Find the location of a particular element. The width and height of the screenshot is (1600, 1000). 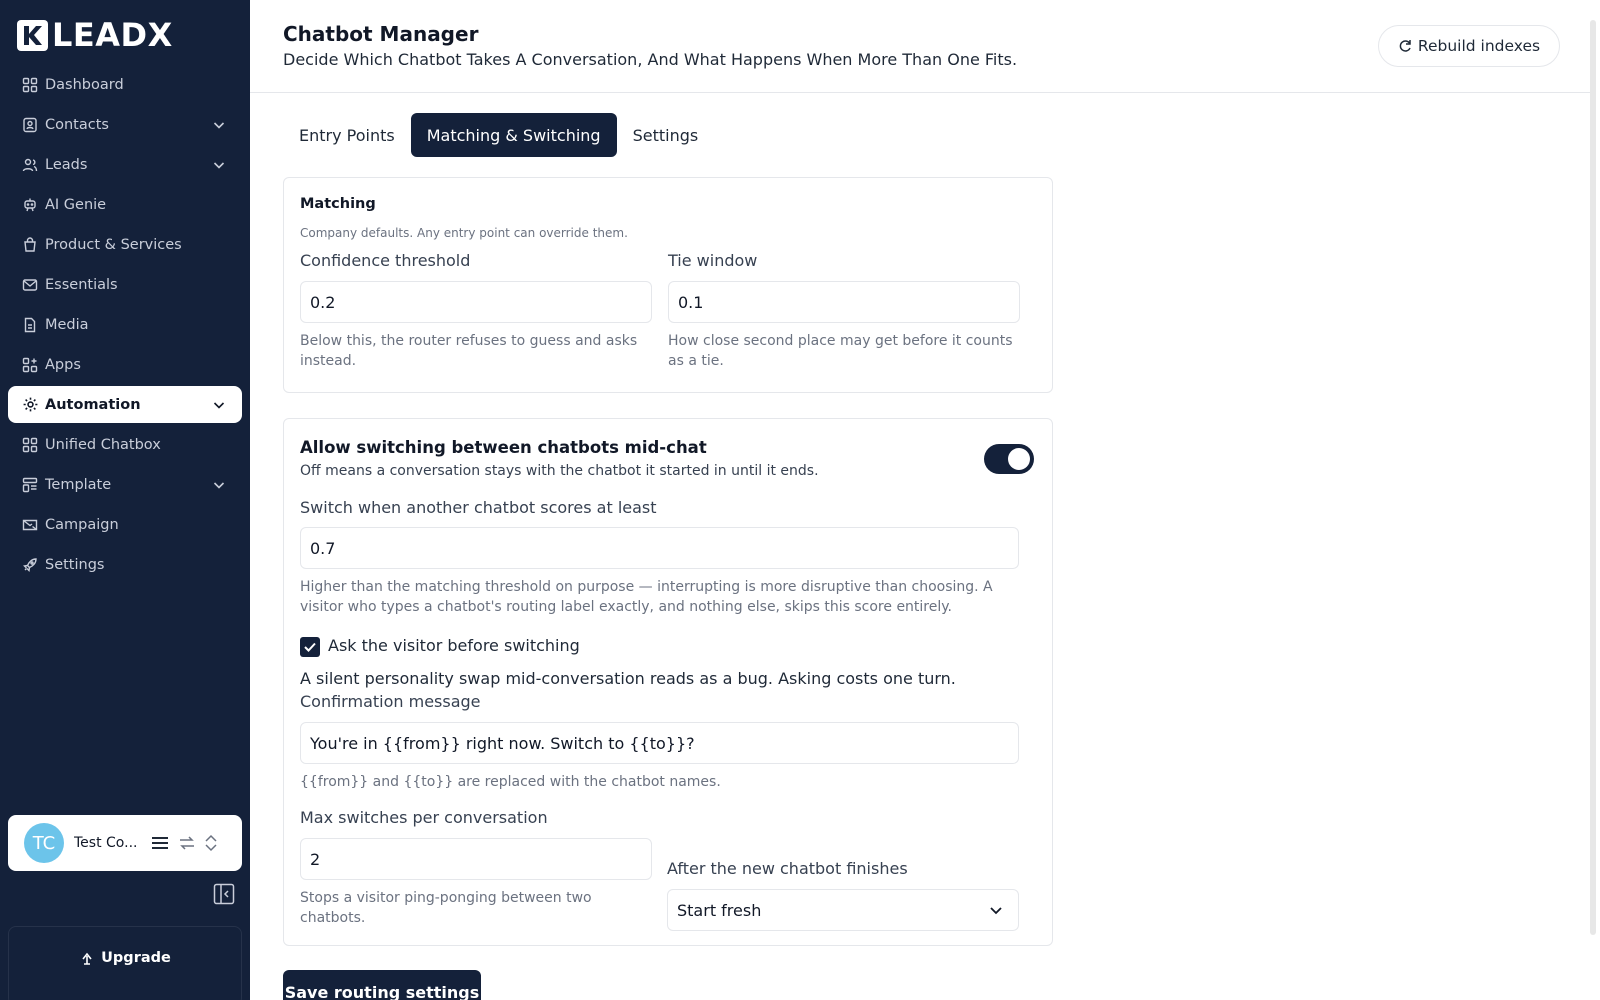

save-routing-settings-button: Save routing settings is located at coordinates (382, 985).